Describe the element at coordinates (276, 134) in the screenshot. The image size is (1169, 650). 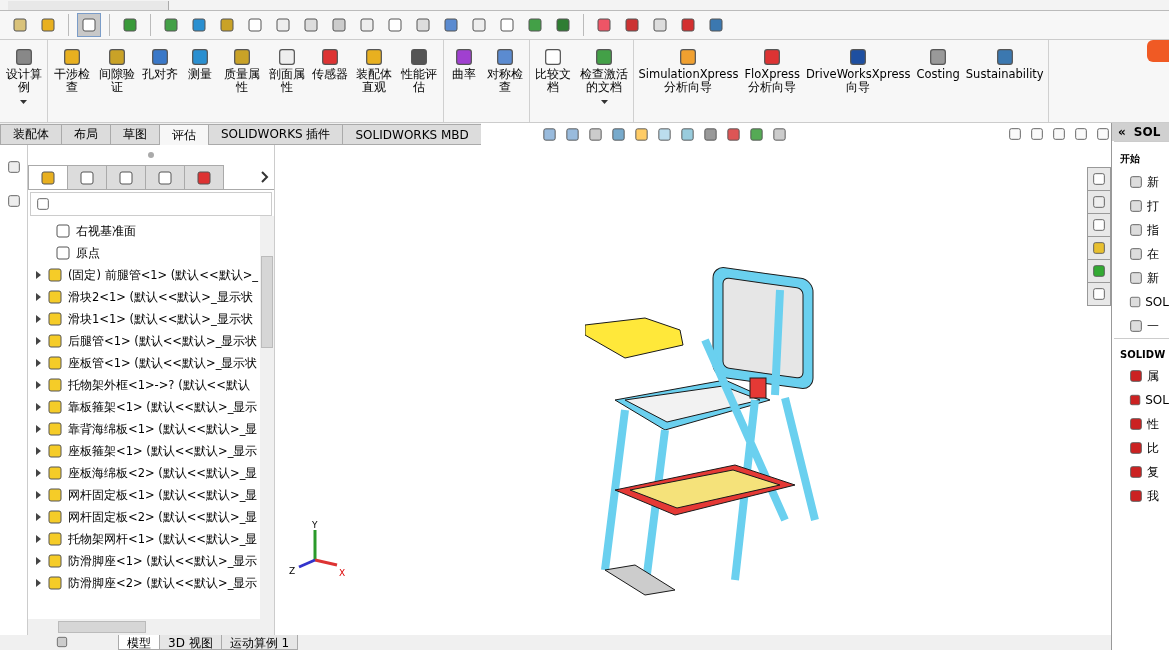
I see `ribbon-tab: SOLIDWORKS 插件` at that location.